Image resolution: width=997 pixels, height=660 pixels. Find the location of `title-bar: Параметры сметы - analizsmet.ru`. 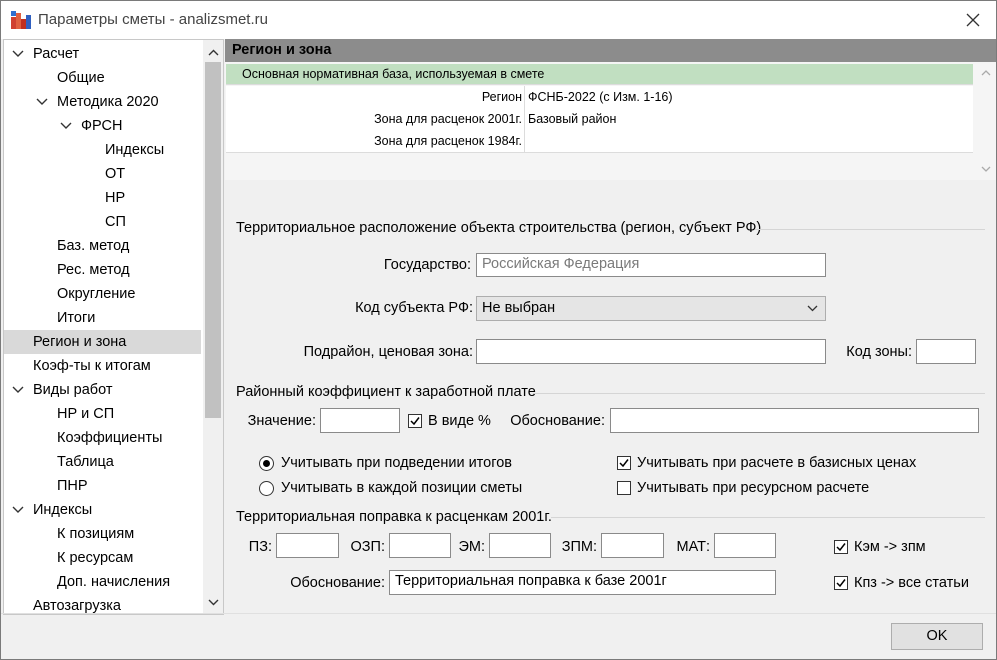

title-bar: Параметры сметы - analizsmet.ru is located at coordinates (498, 20).